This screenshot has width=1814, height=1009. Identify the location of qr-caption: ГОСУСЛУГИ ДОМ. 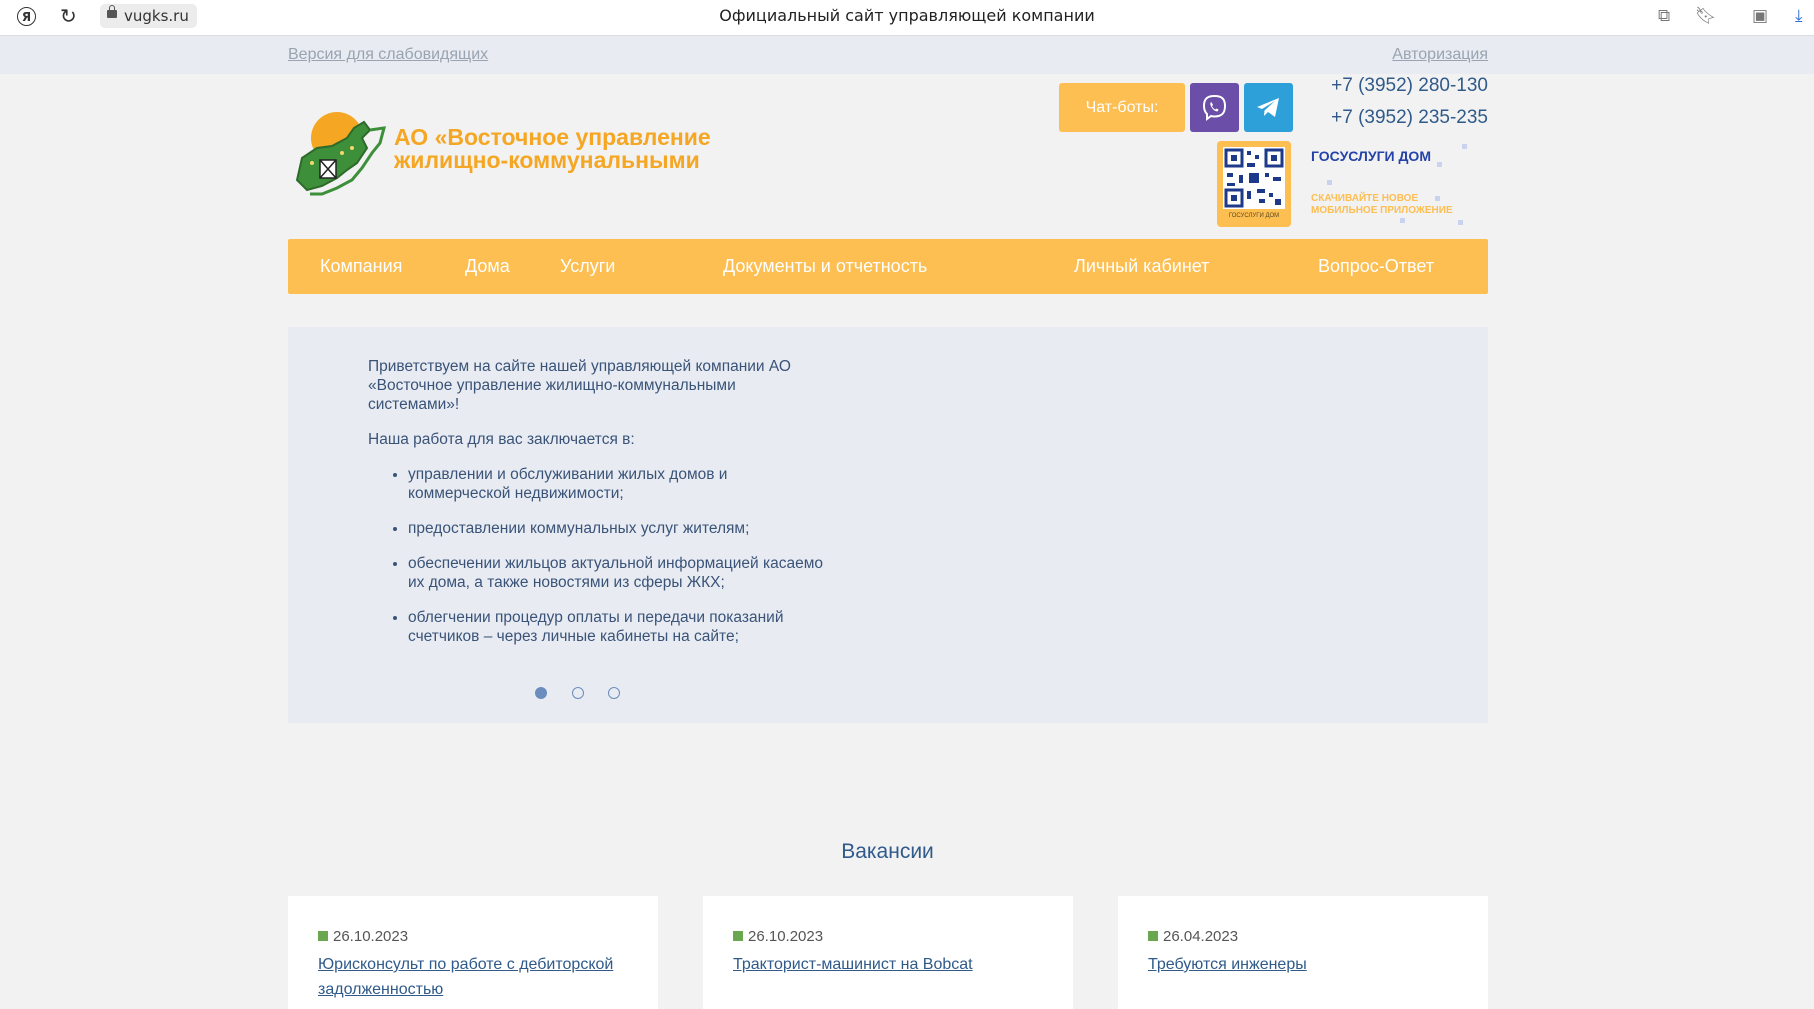
(1254, 216).